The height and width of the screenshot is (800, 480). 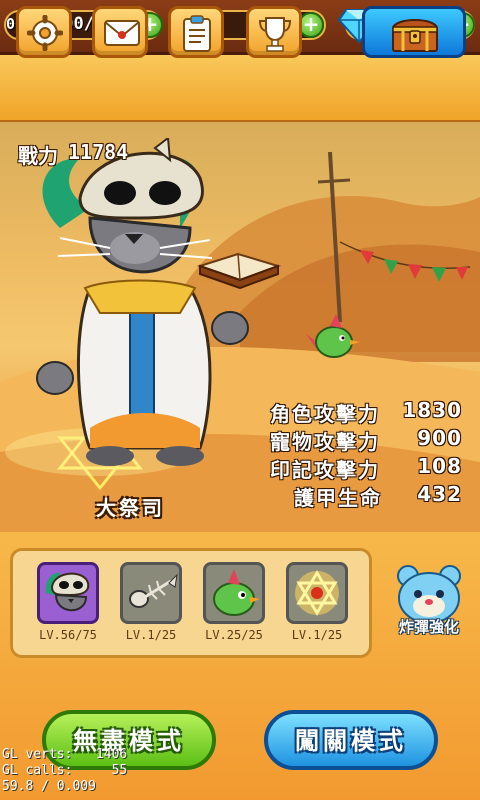 What do you see at coordinates (68, 635) in the screenshot?
I see `hero-slot-level: LV.56/75` at bounding box center [68, 635].